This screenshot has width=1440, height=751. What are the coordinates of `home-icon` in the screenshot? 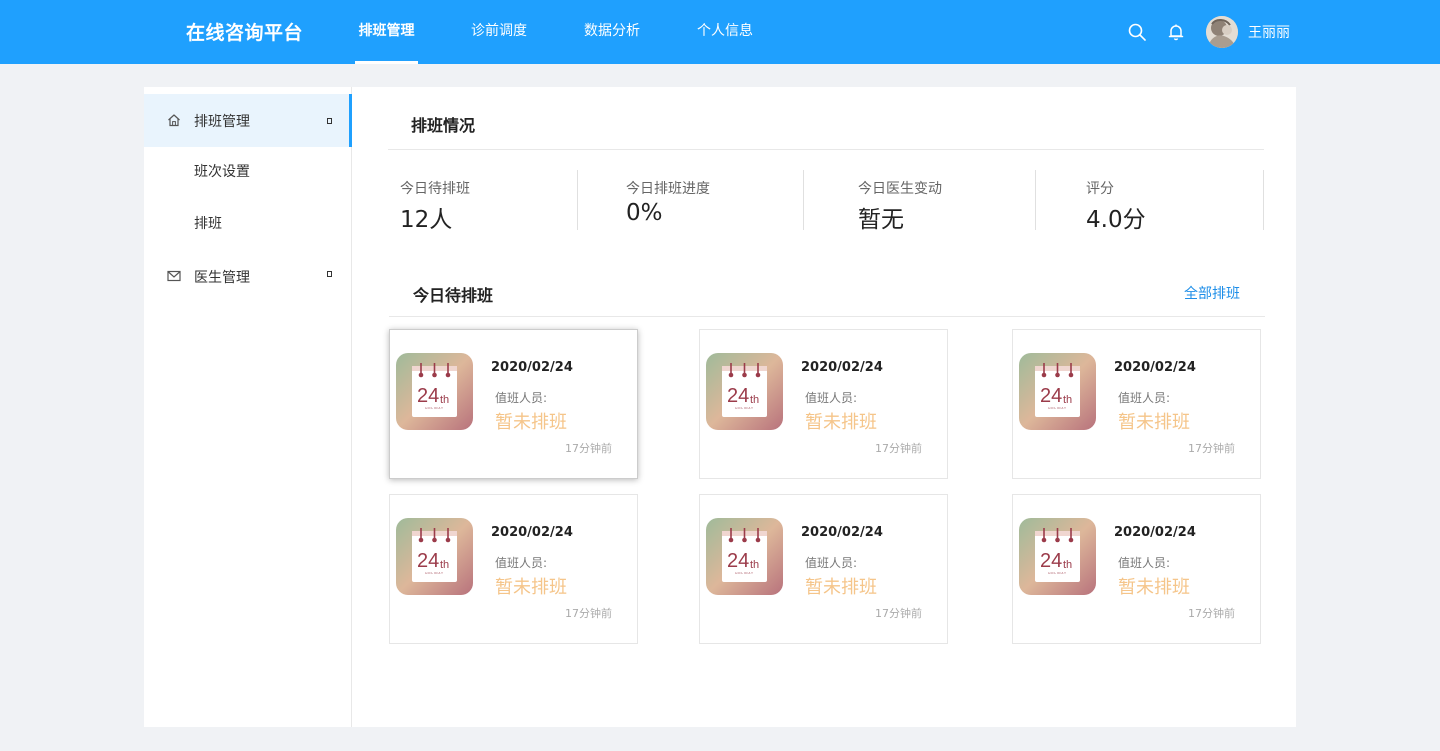 It's located at (174, 120).